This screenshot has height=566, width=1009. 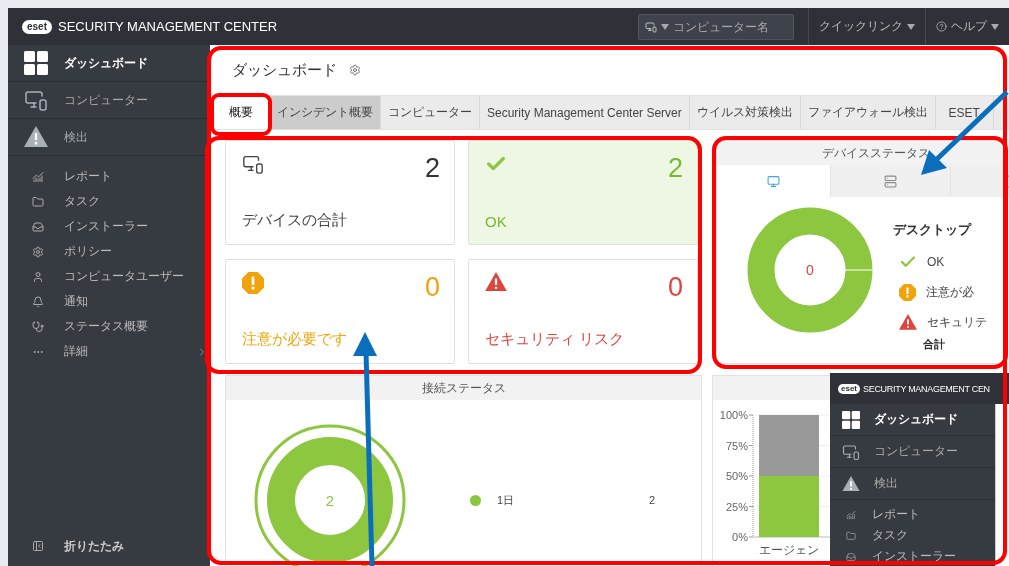 I want to click on user-icon, so click(x=38, y=276).